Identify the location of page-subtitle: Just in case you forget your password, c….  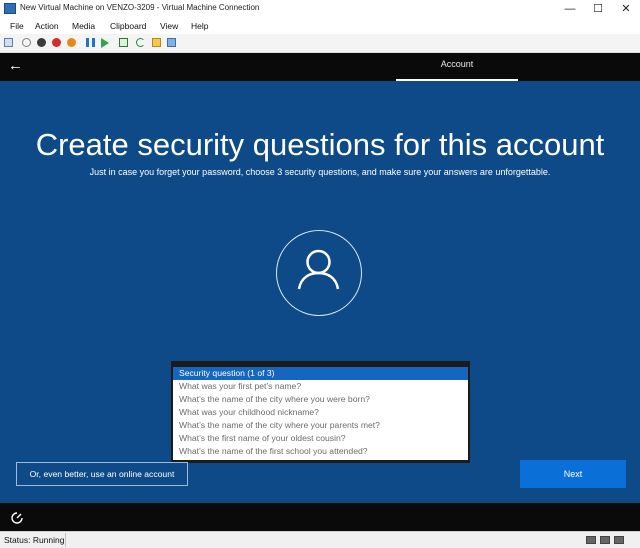
(320, 172).